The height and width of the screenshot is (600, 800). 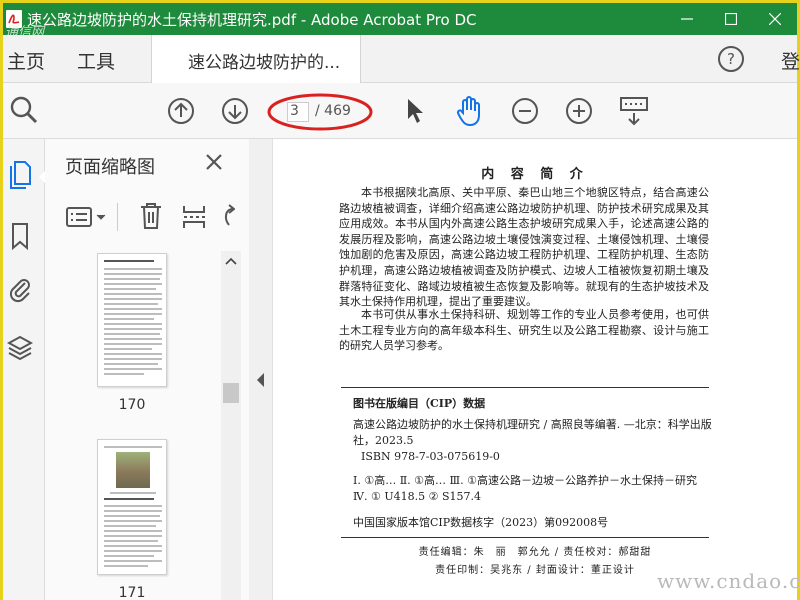 I want to click on maximize-icon, so click(x=731, y=19).